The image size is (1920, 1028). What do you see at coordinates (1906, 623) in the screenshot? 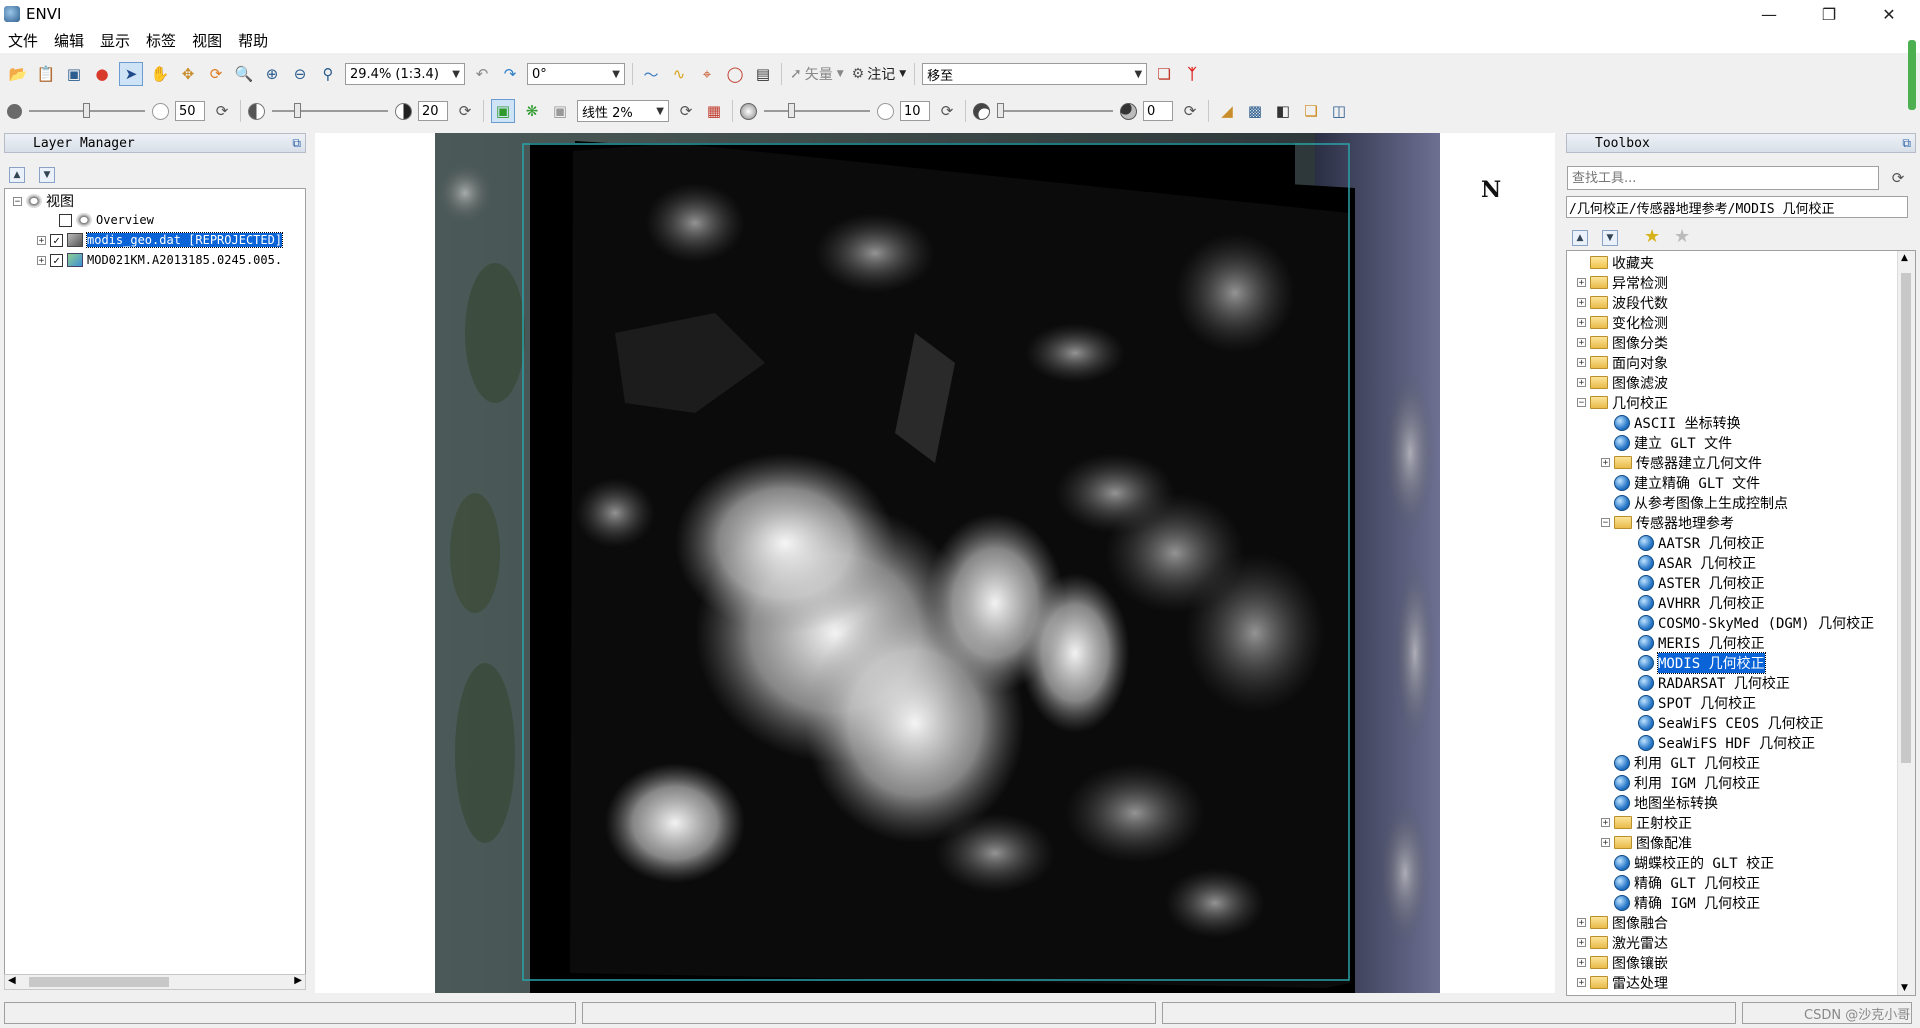
I see `toolbox-vscrollbar: ▲ ▼` at bounding box center [1906, 623].